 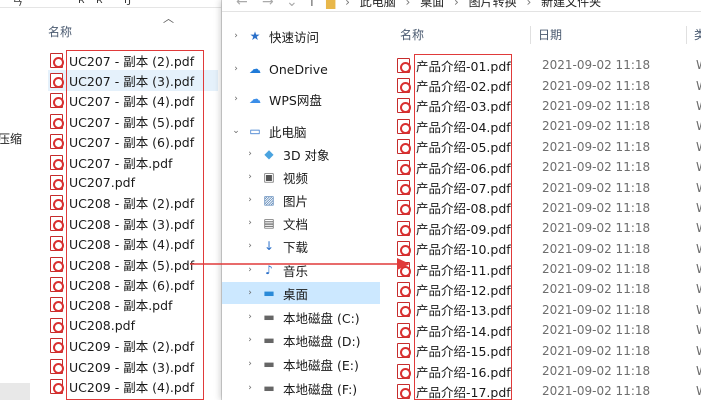 What do you see at coordinates (301, 317) in the screenshot?
I see `nav-item: › ▬ 本地磁盘 (C:)` at bounding box center [301, 317].